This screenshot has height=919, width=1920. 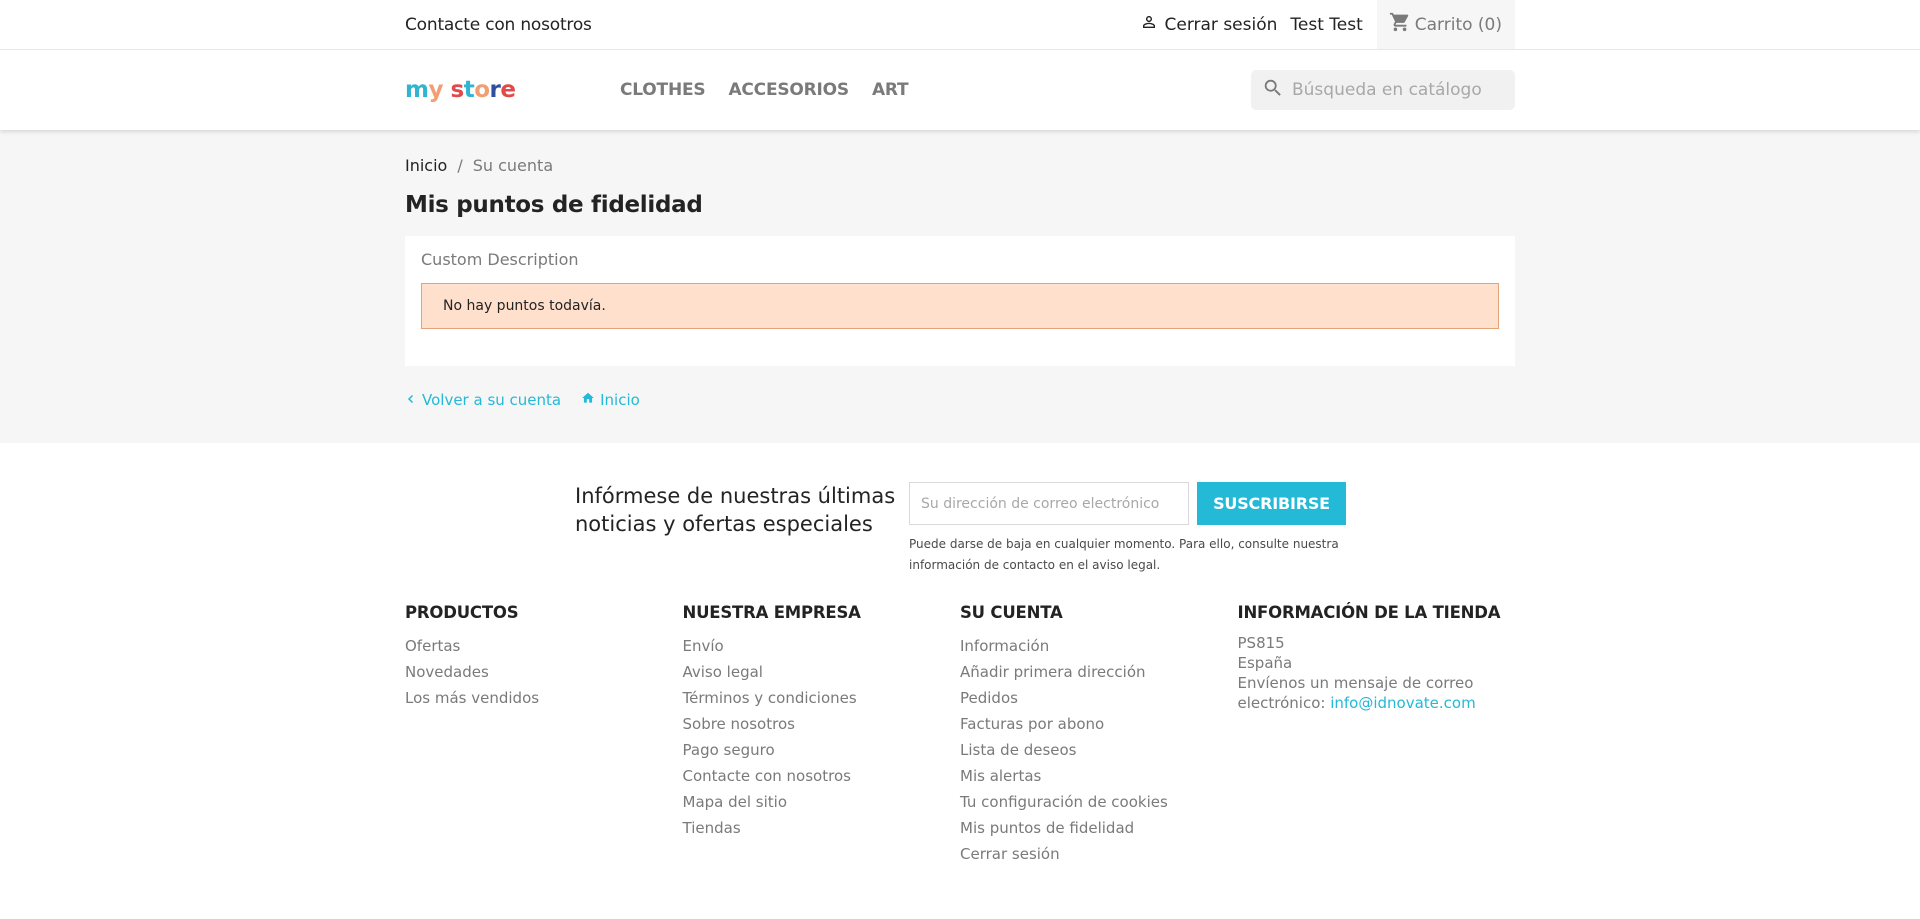 What do you see at coordinates (960, 400) in the screenshot?
I see `page-footer-links: Volver a su cuenta Inicio` at bounding box center [960, 400].